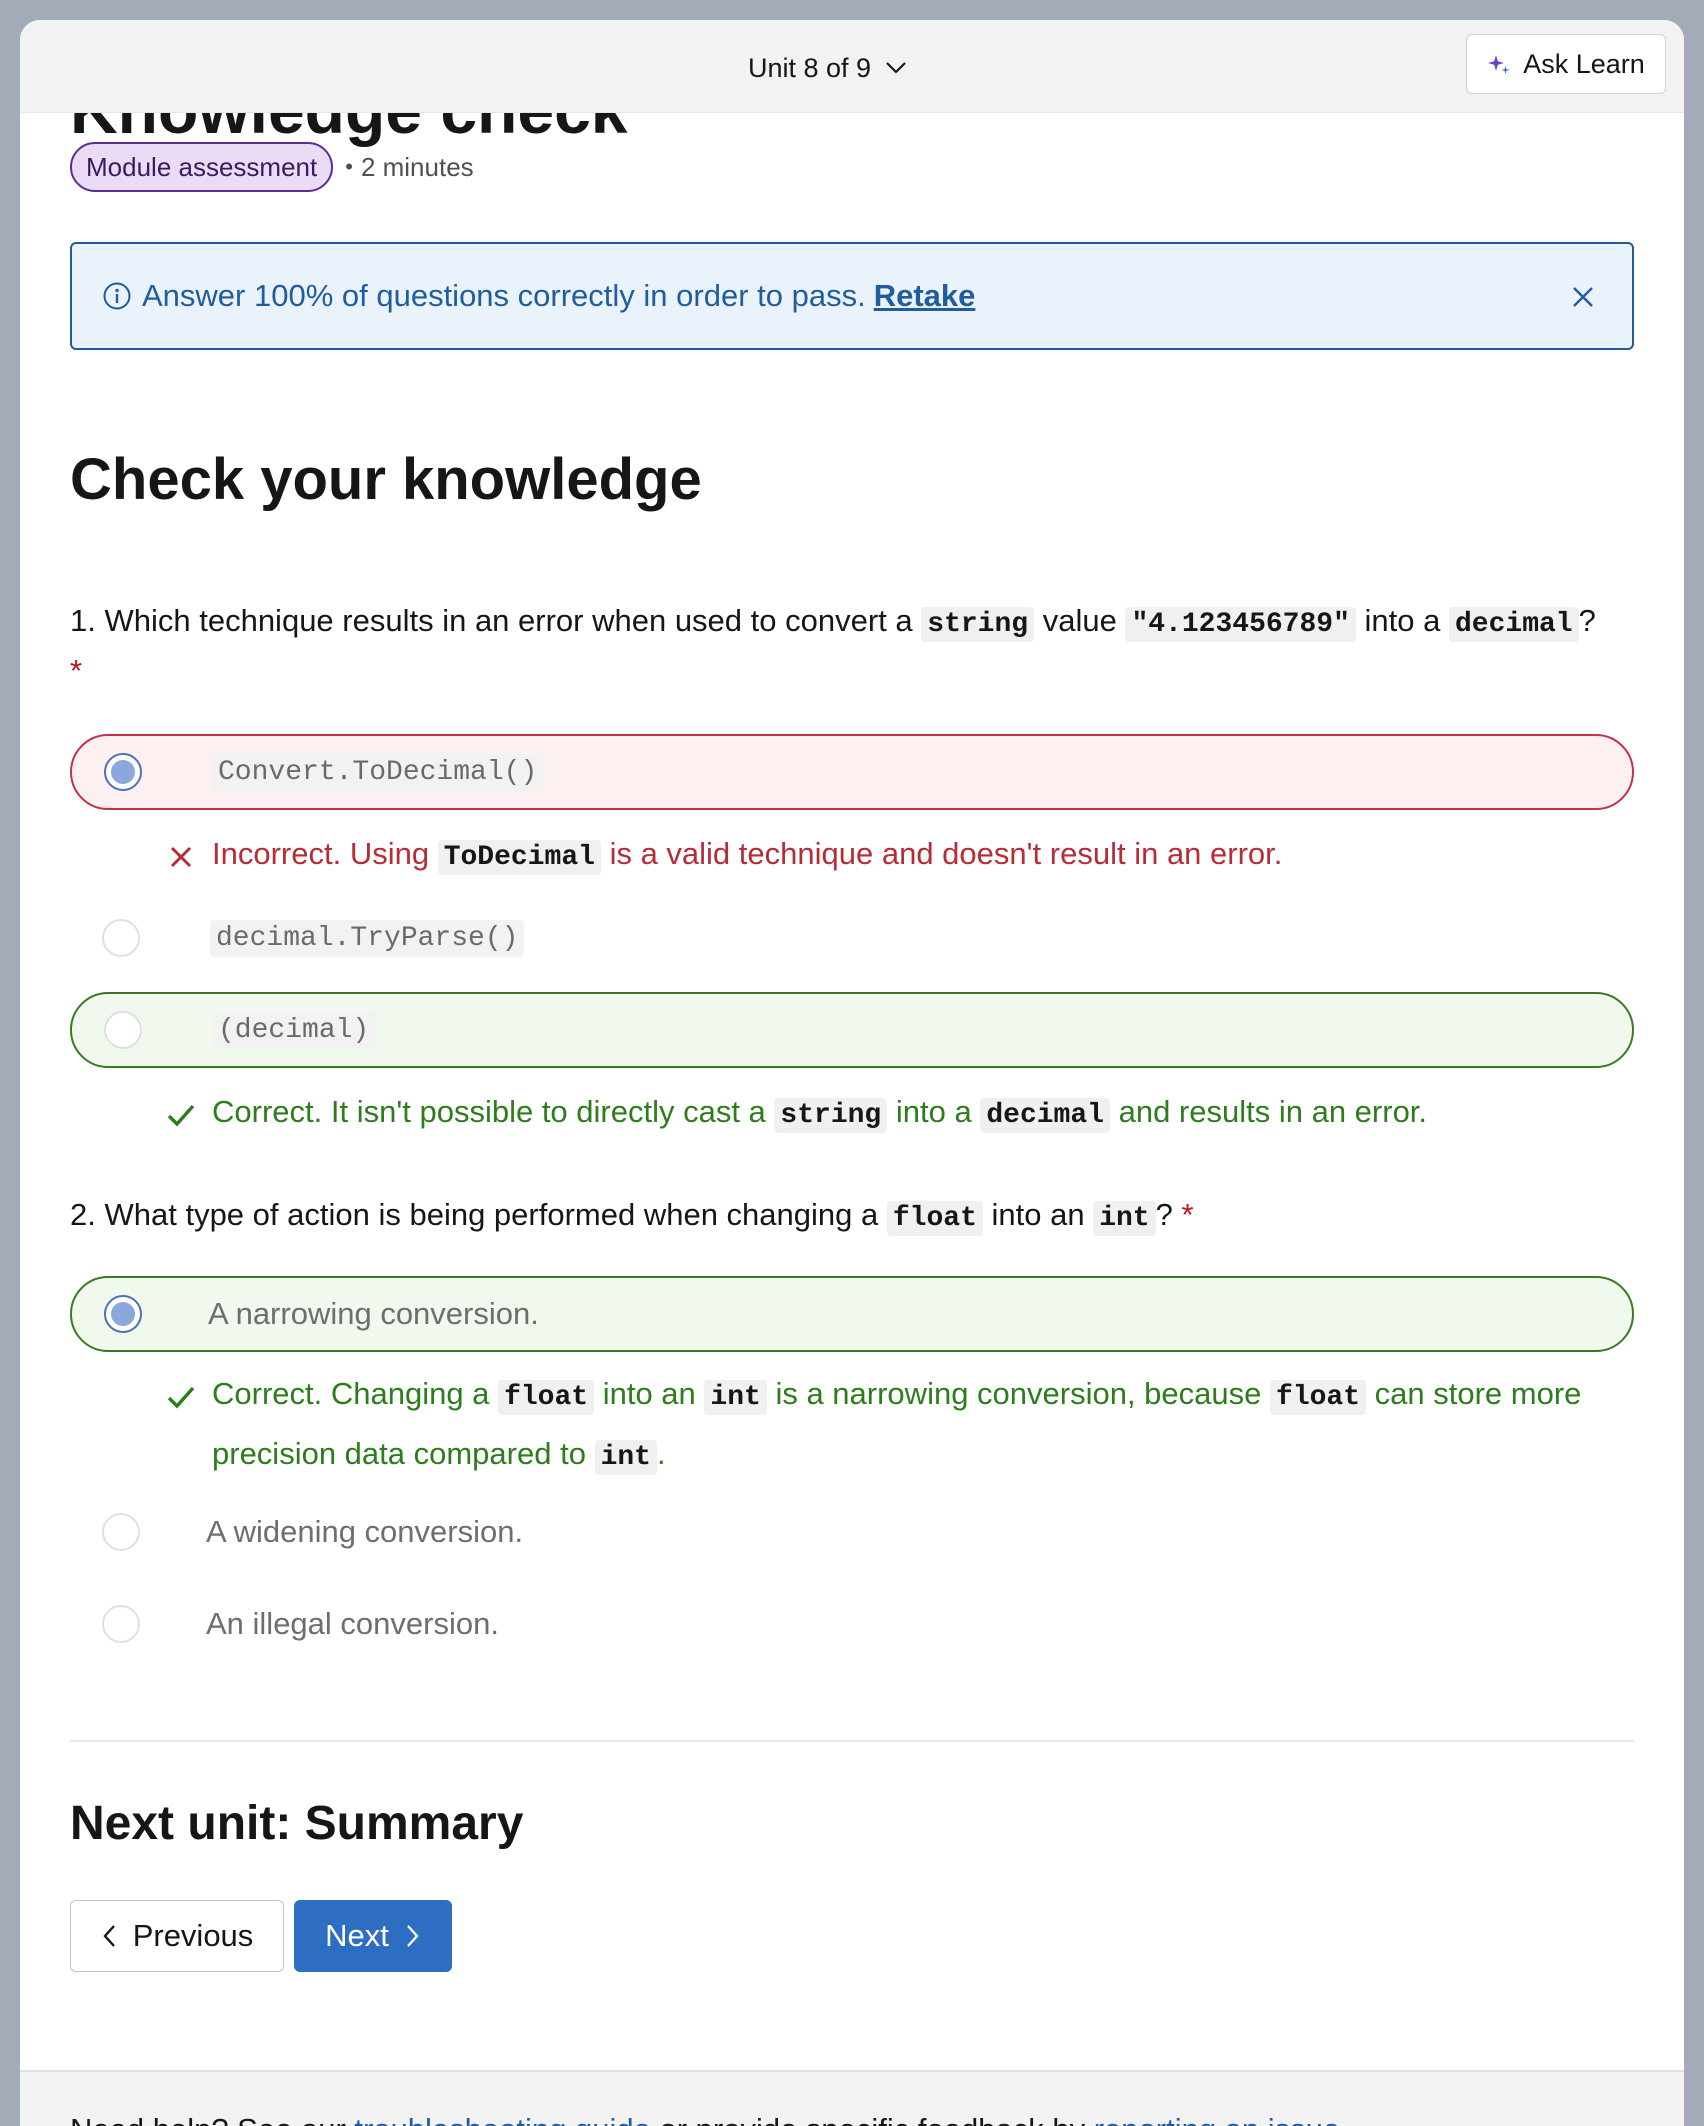 The width and height of the screenshot is (1704, 2126). What do you see at coordinates (925, 296) in the screenshot?
I see `retake-link: Retake` at bounding box center [925, 296].